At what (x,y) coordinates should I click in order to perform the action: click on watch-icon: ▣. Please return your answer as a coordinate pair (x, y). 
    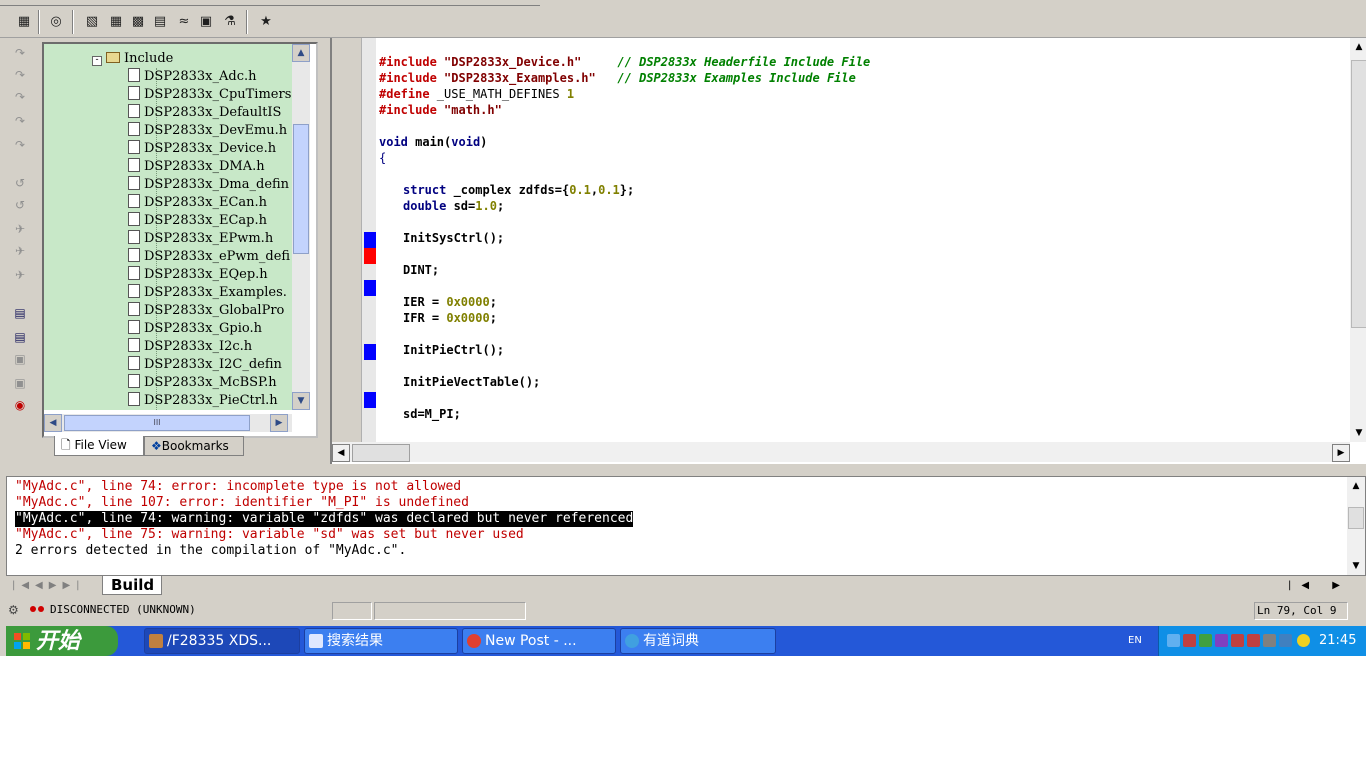
    Looking at the image, I should click on (20, 383).